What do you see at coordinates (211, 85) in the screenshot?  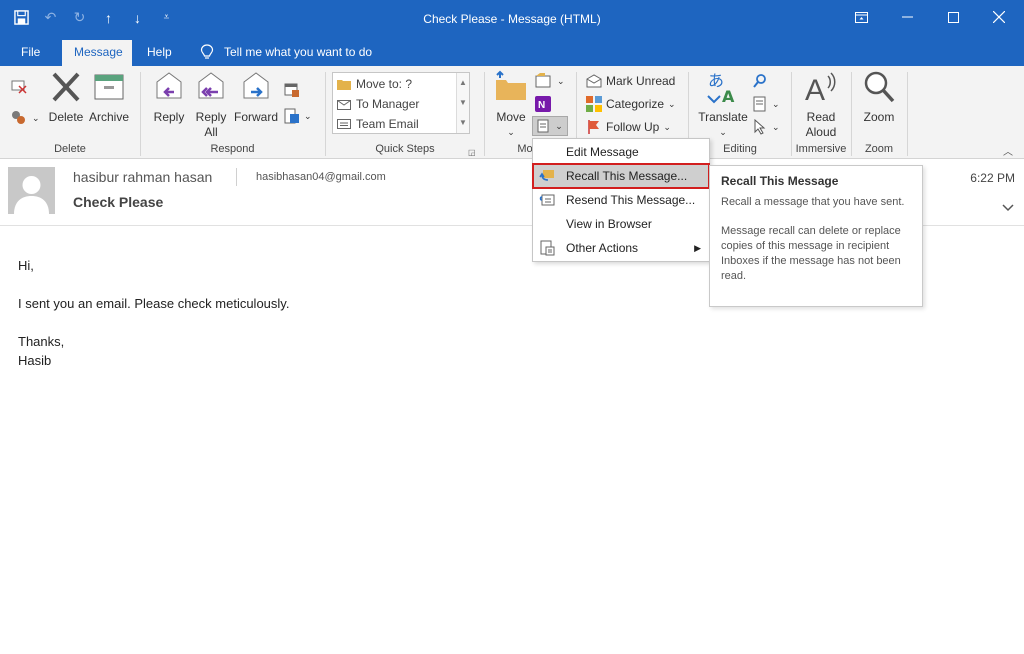 I see `reply-all-icon` at bounding box center [211, 85].